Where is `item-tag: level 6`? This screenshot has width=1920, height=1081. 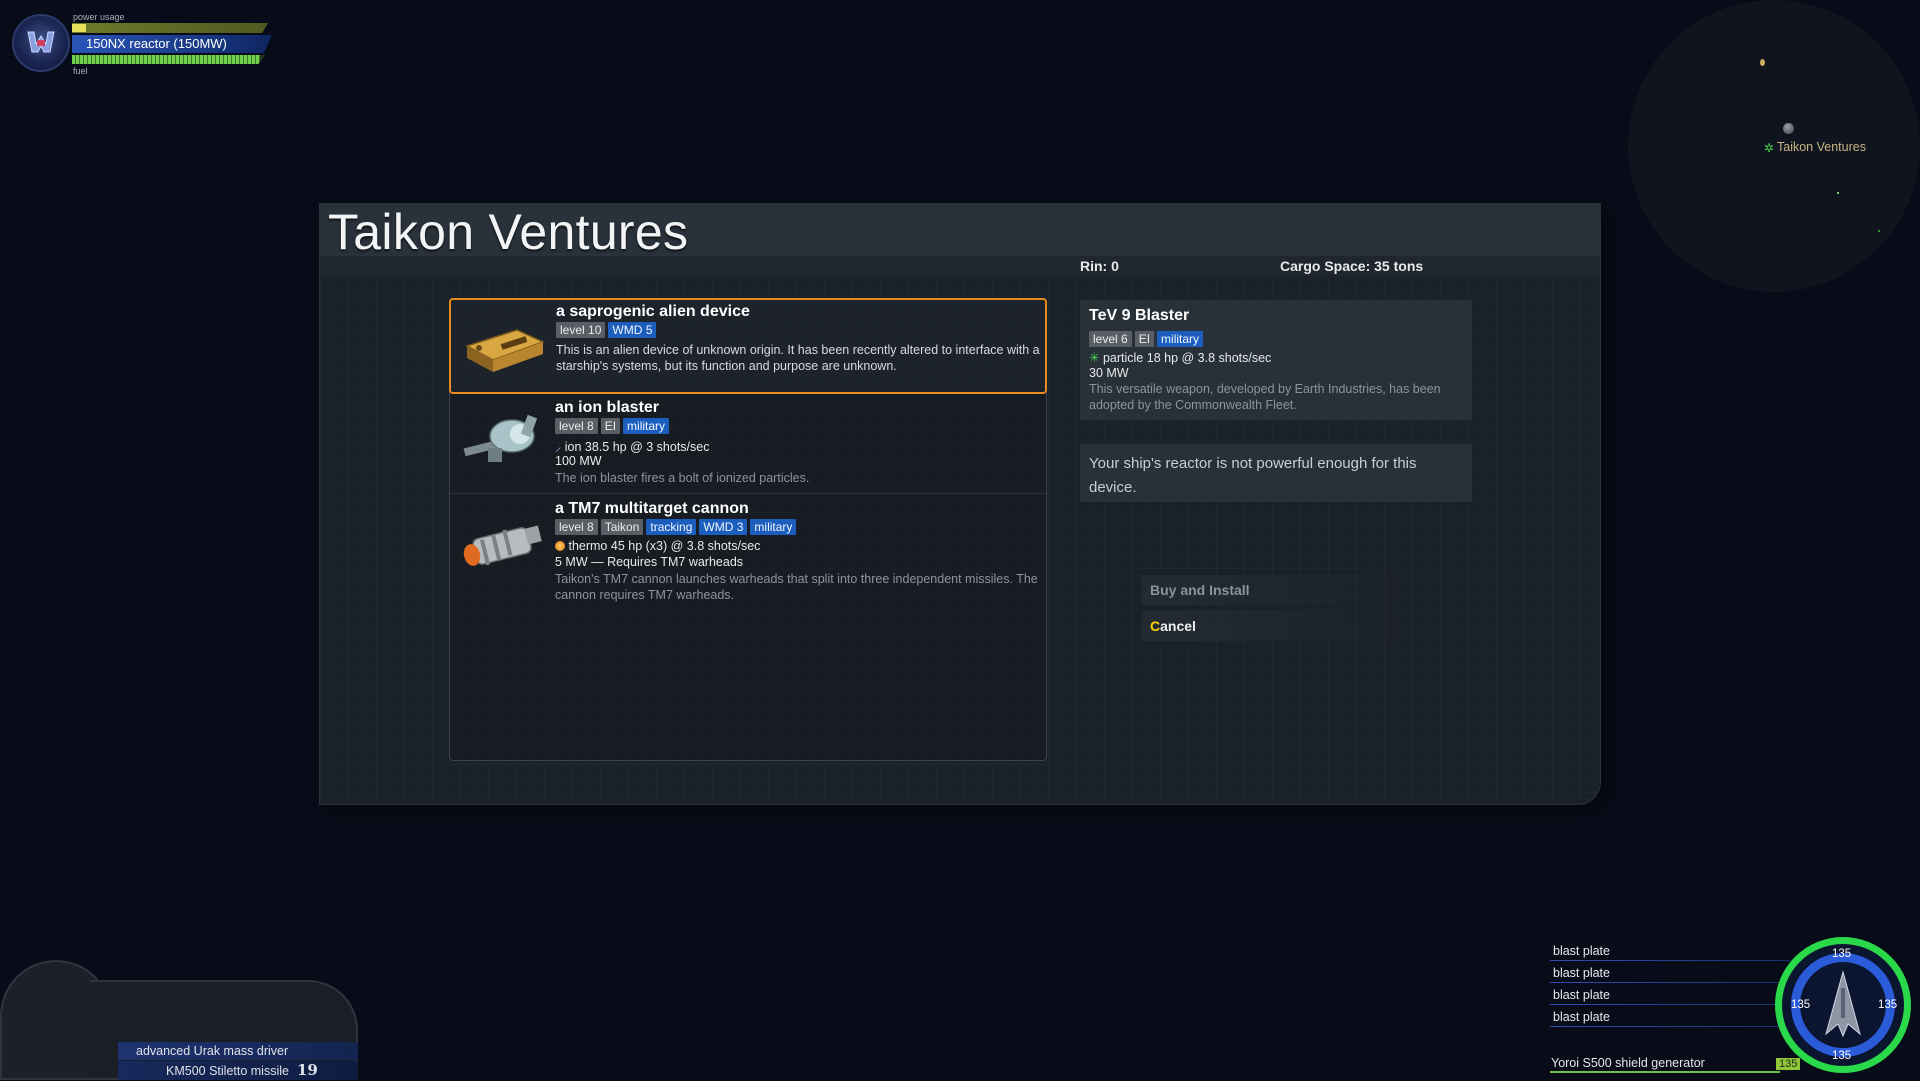 item-tag: level 6 is located at coordinates (1110, 339).